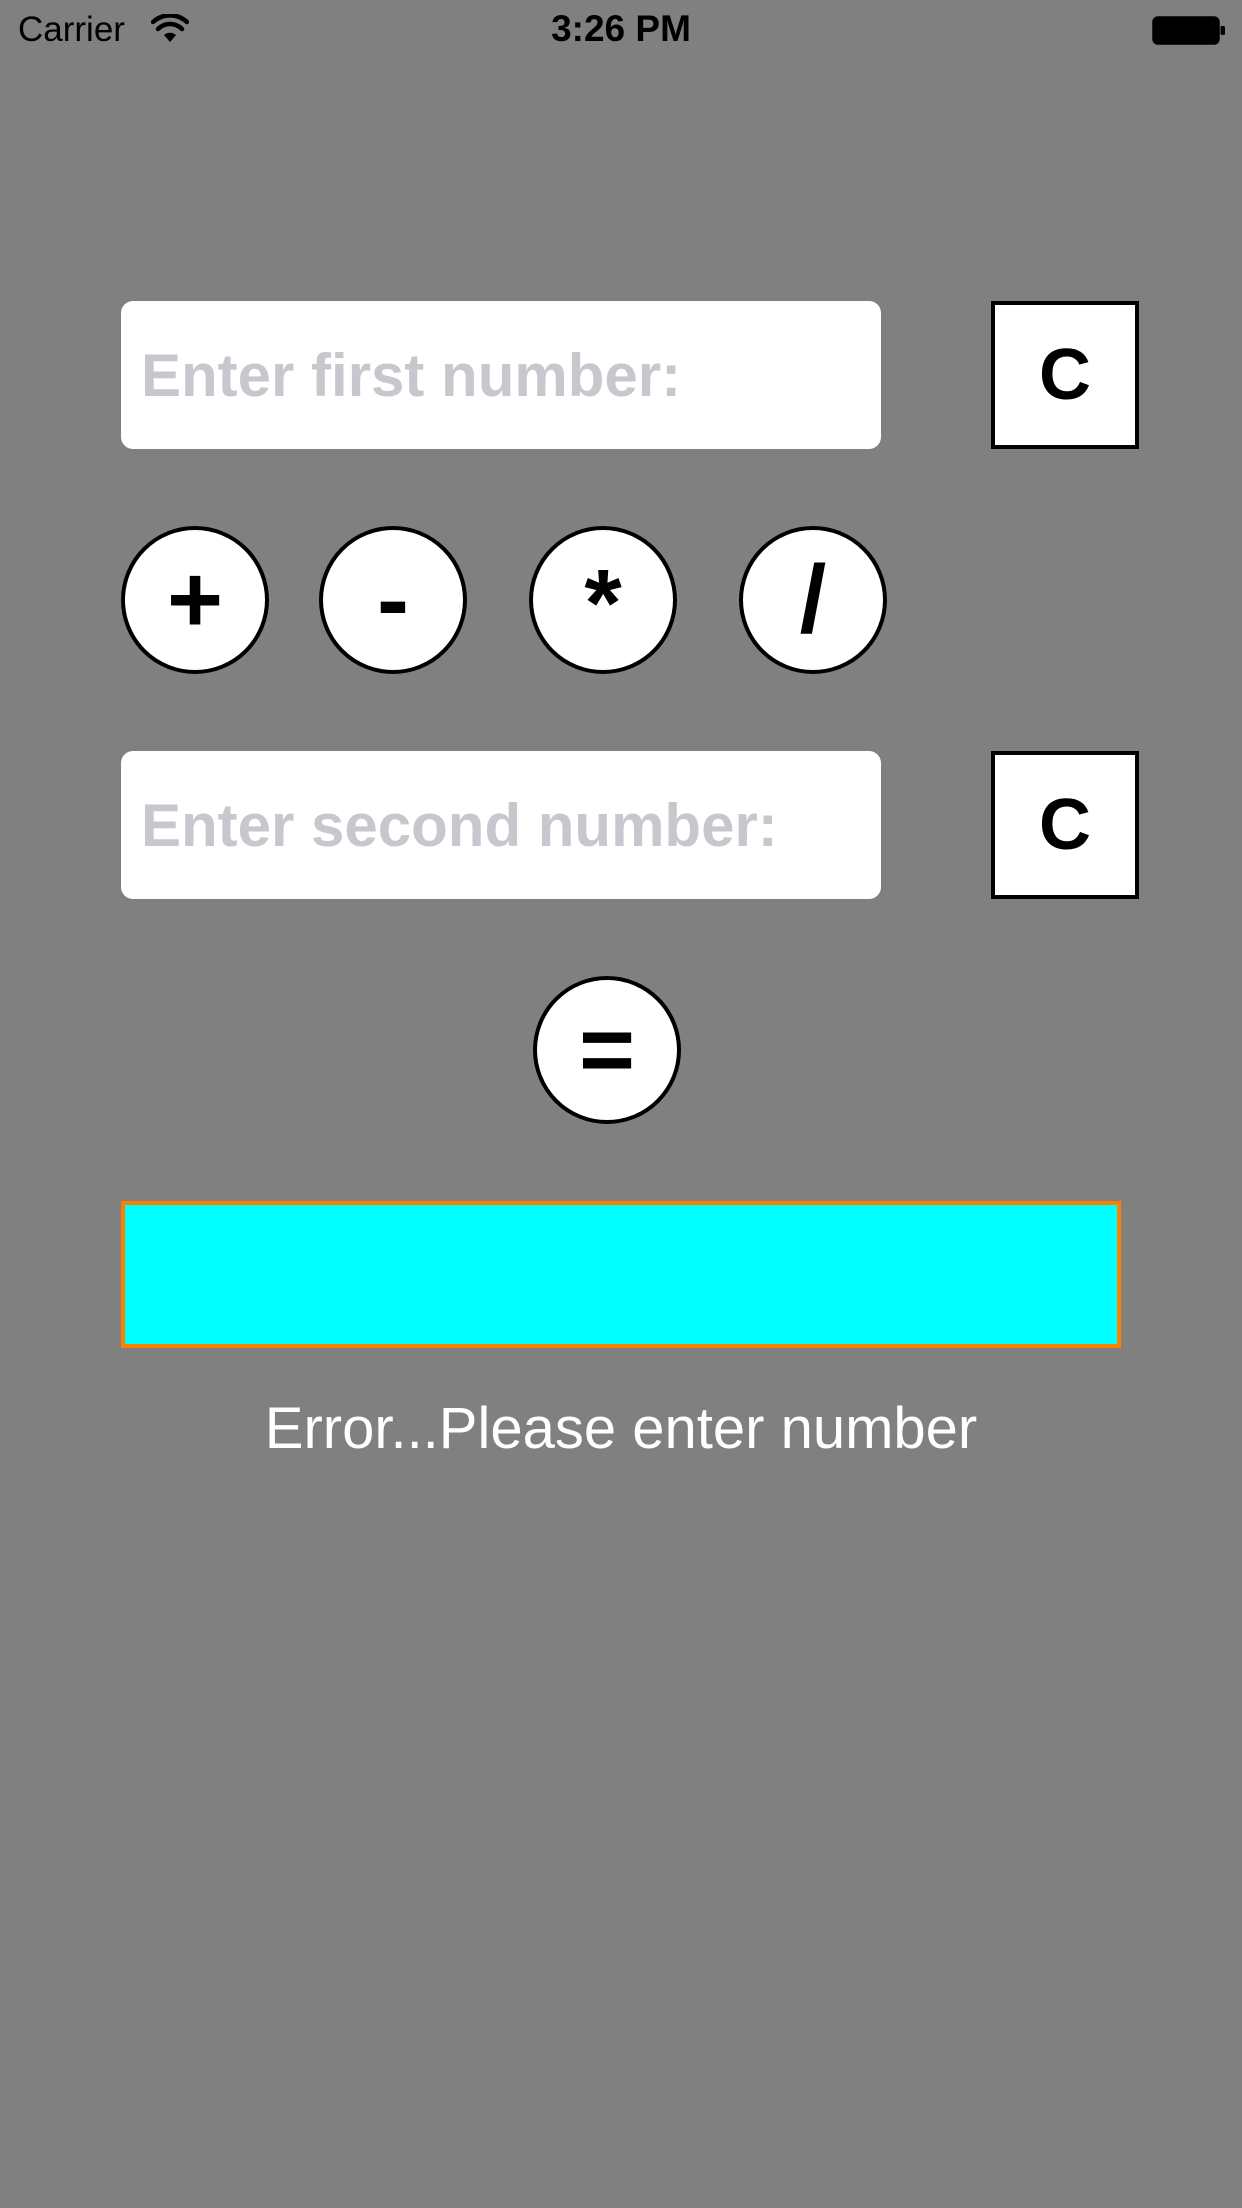 Image resolution: width=1242 pixels, height=2208 pixels. I want to click on multiply-button: *, so click(603, 600).